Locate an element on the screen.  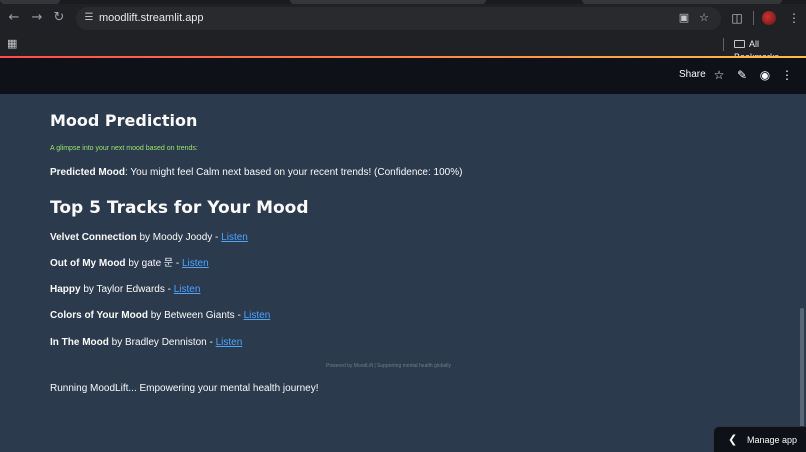
puzzle-icon: ◫ is located at coordinates (737, 18).